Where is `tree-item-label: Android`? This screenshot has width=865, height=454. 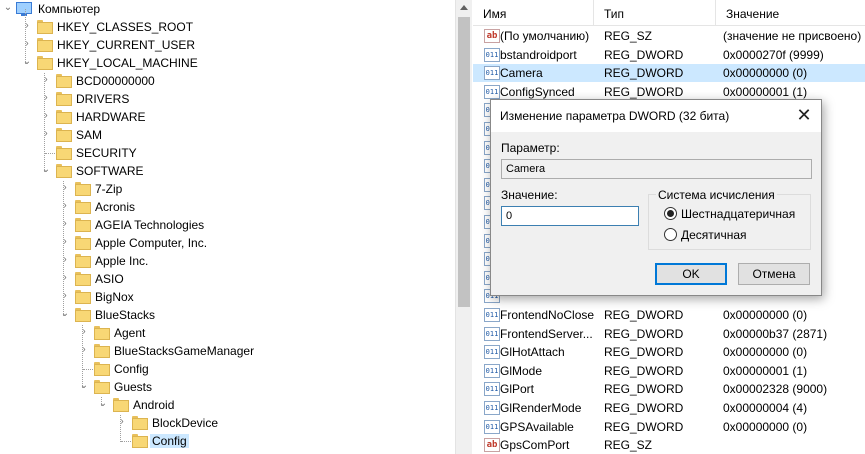 tree-item-label: Android is located at coordinates (153, 405).